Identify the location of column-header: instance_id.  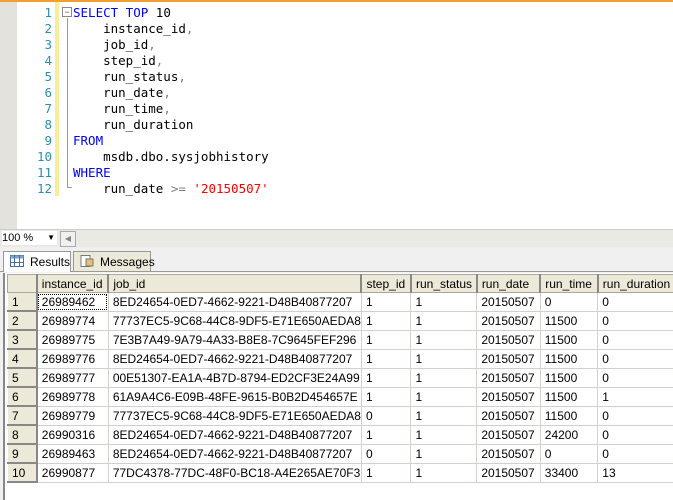
(73, 283).